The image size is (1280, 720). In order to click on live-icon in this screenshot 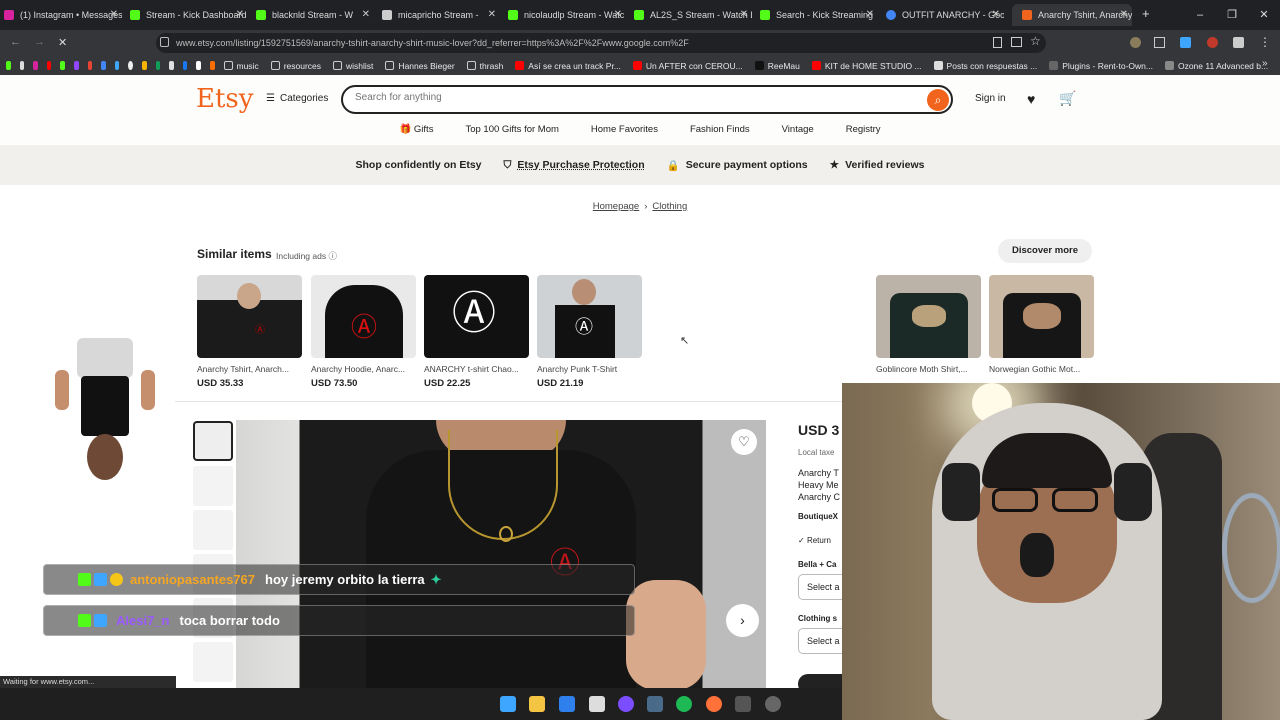, I will do `click(743, 704)`.